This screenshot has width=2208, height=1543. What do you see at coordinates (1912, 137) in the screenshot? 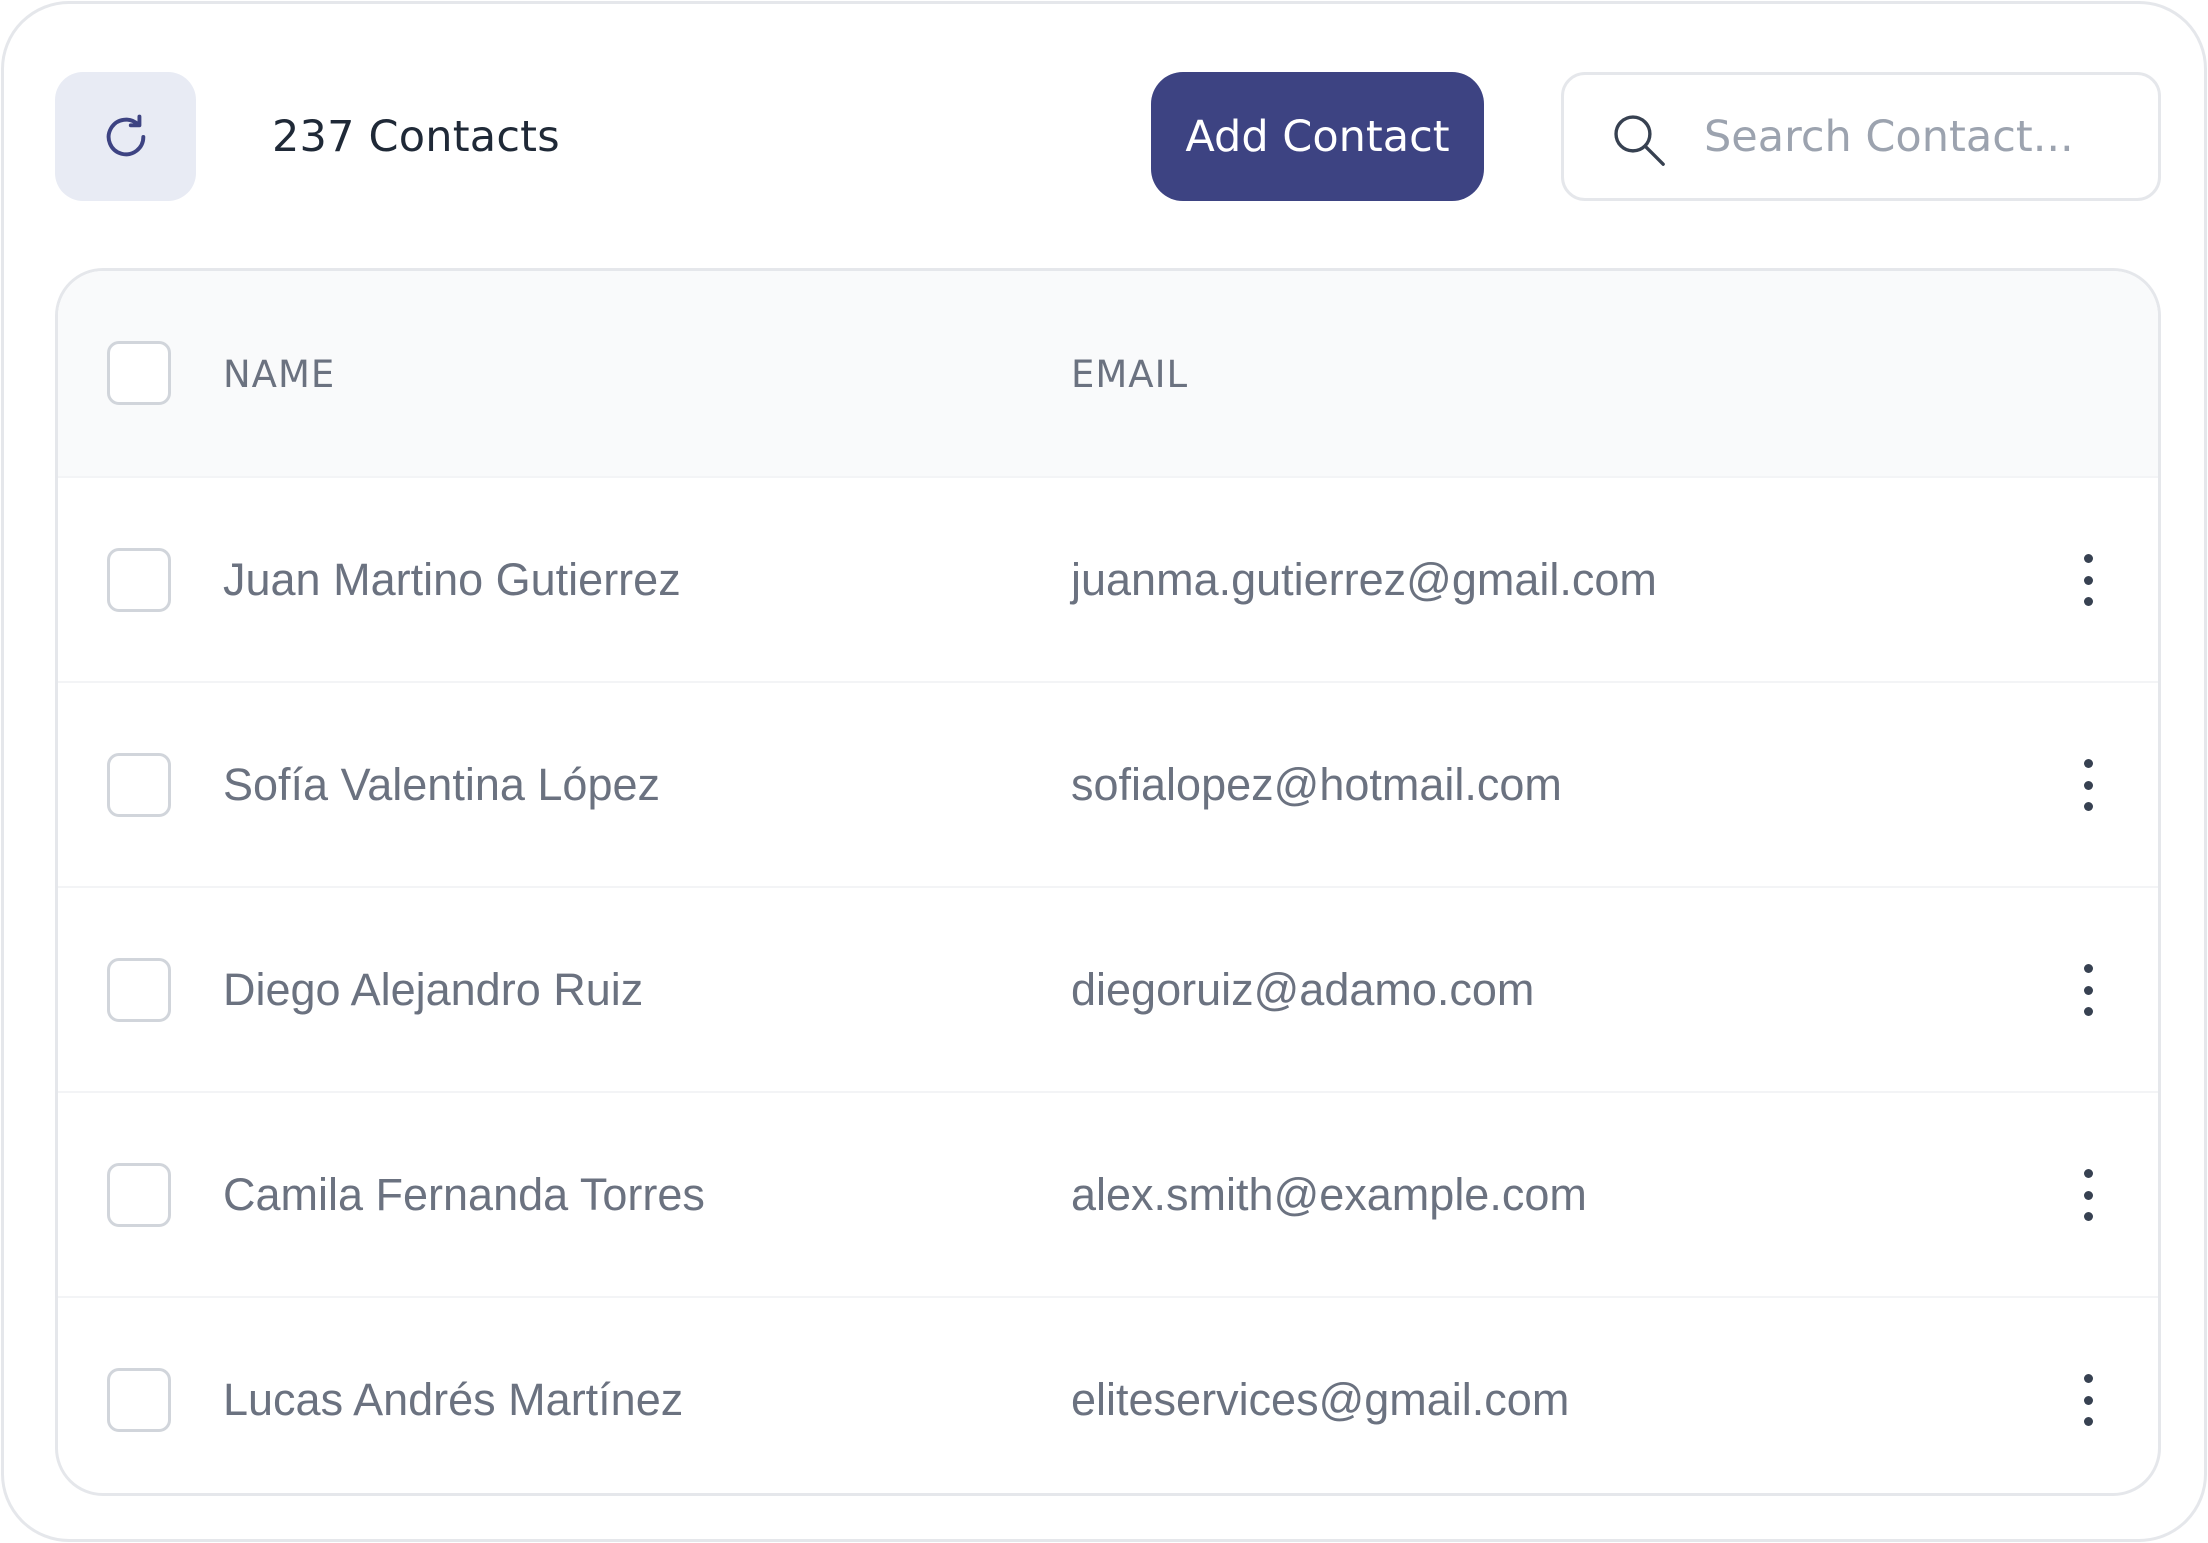
I see `search-input` at bounding box center [1912, 137].